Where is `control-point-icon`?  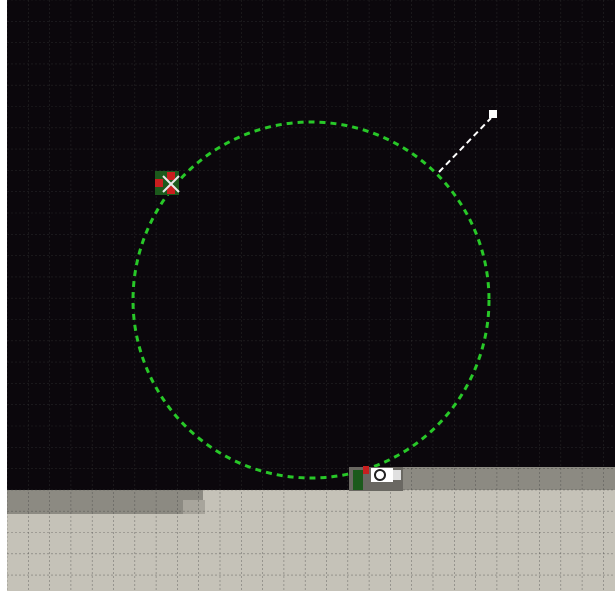
control-point-icon is located at coordinates (167, 183).